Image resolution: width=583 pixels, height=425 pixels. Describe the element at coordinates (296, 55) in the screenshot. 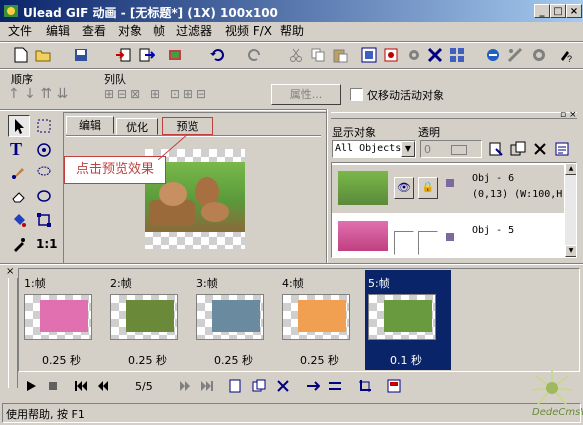

I see `cut-icon` at that location.